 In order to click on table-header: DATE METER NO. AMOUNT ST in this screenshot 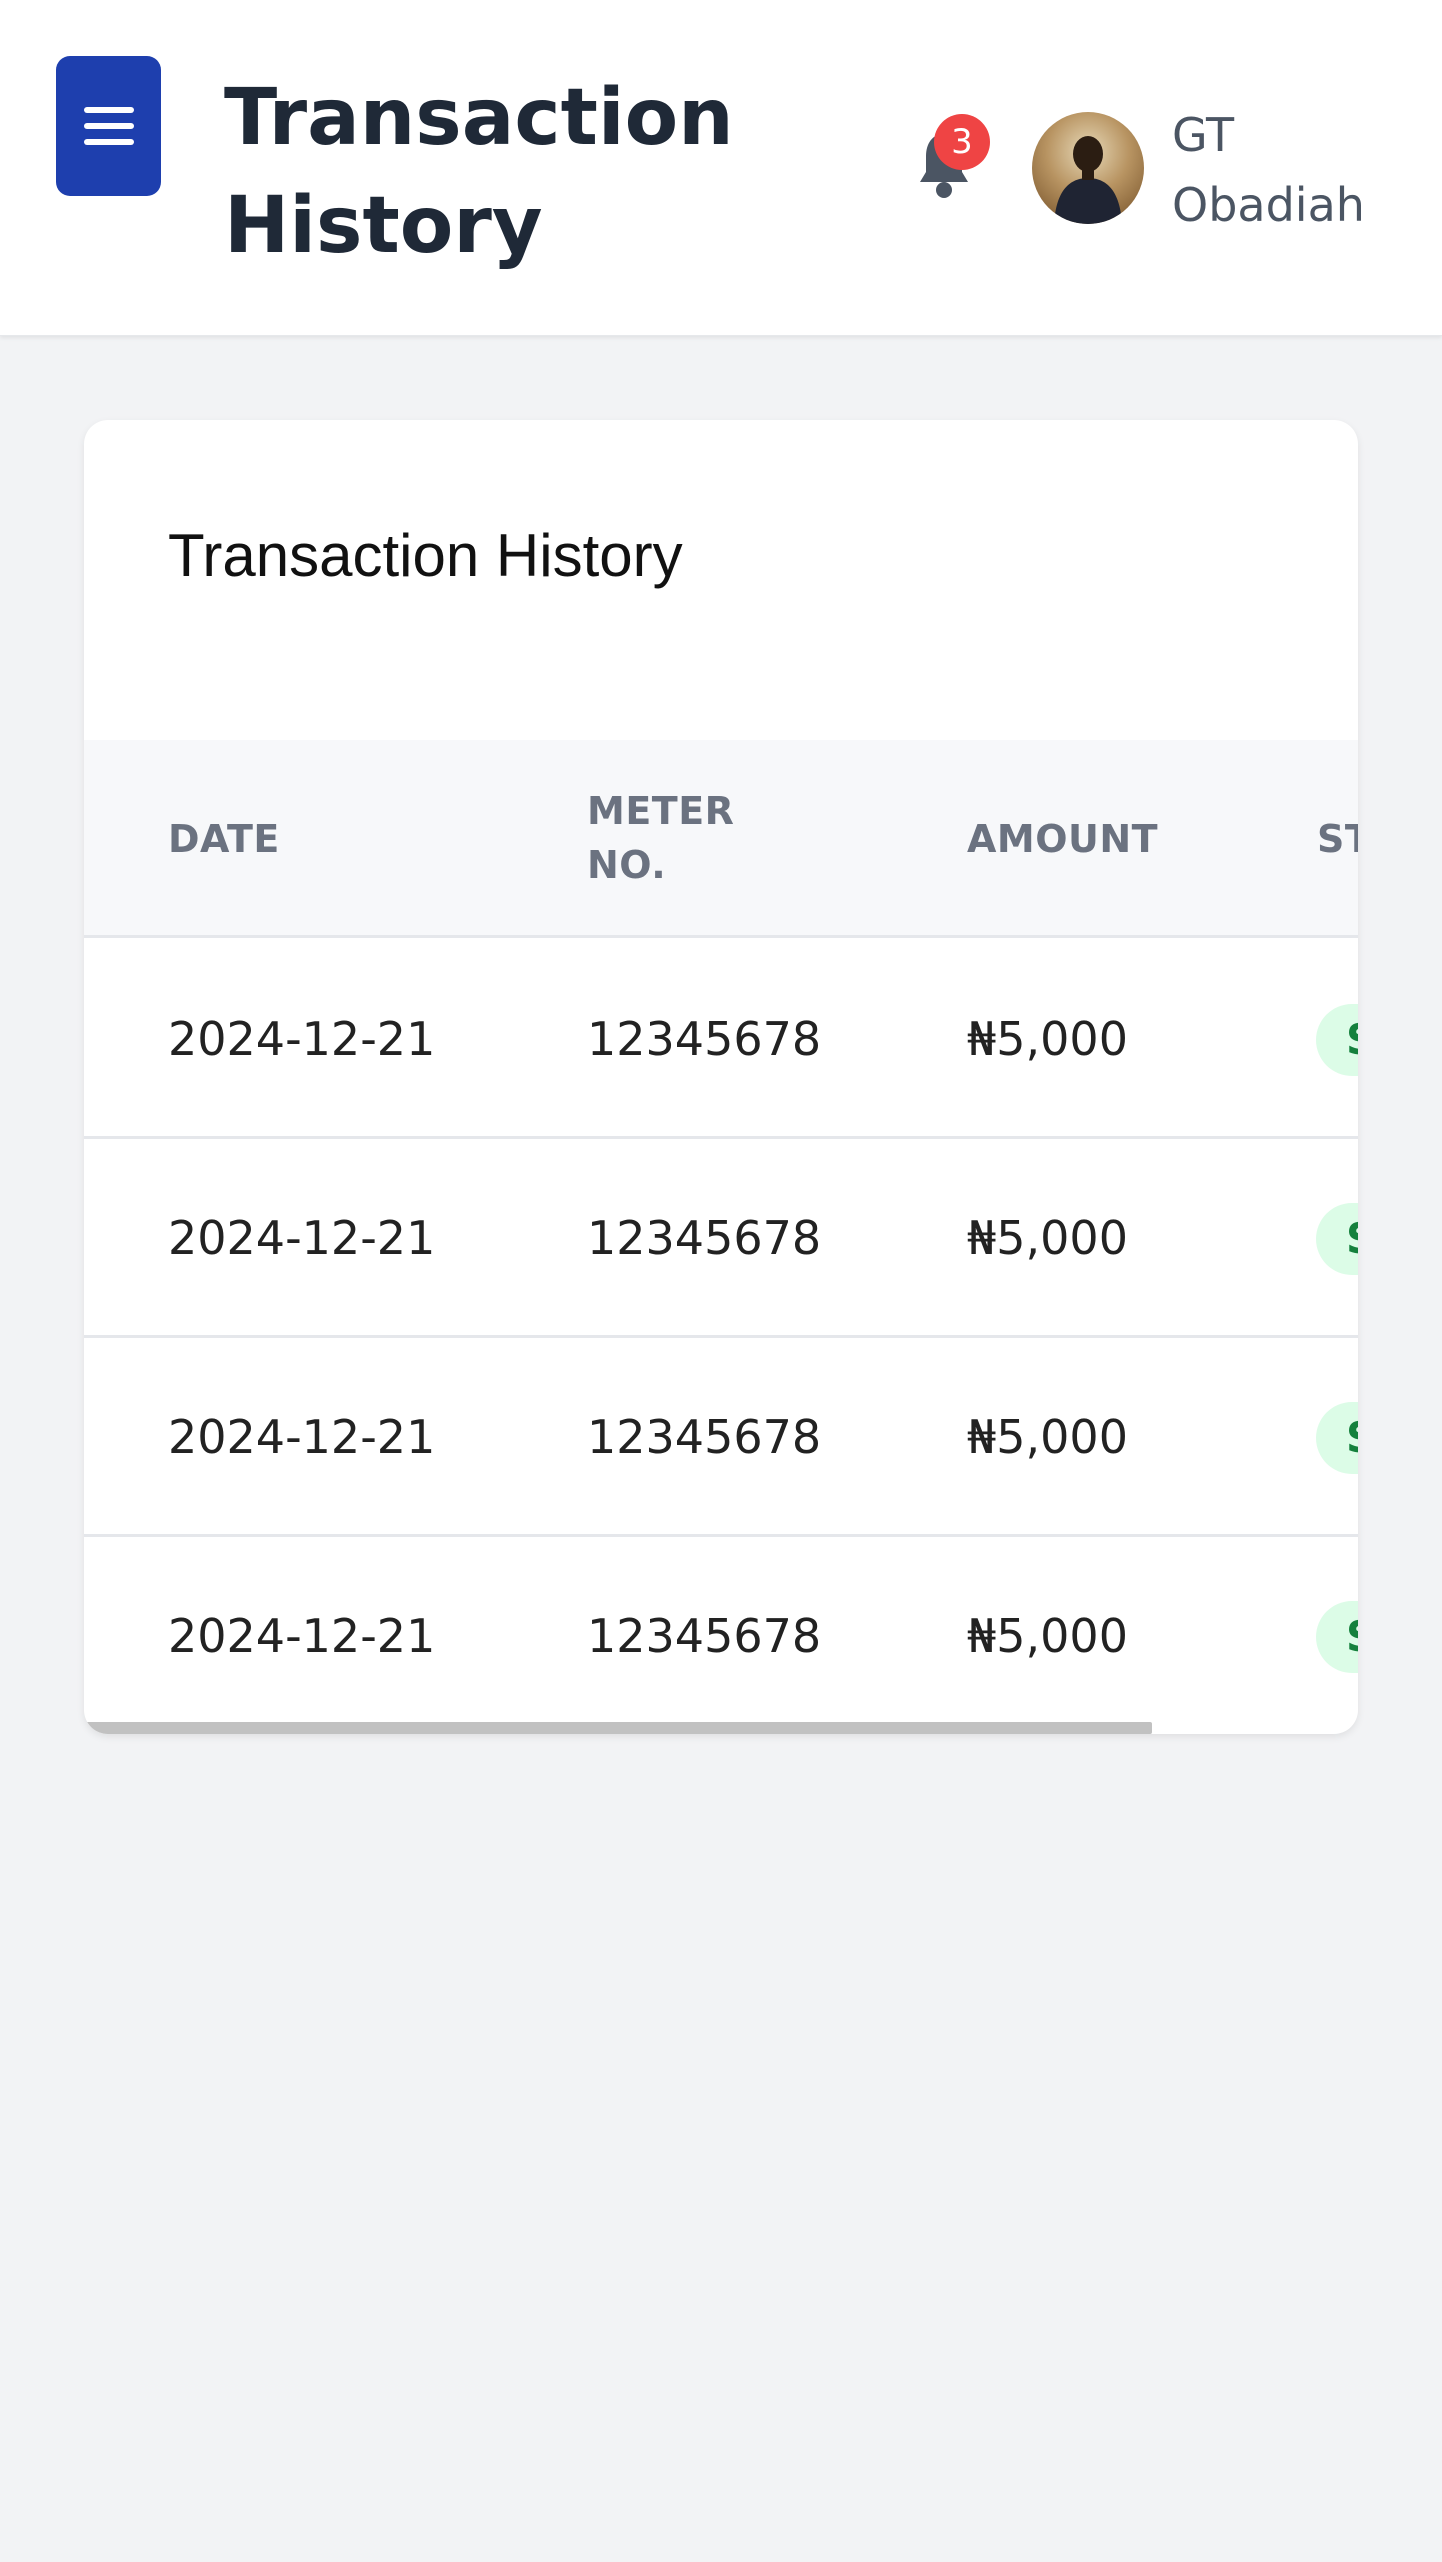, I will do `click(721, 839)`.